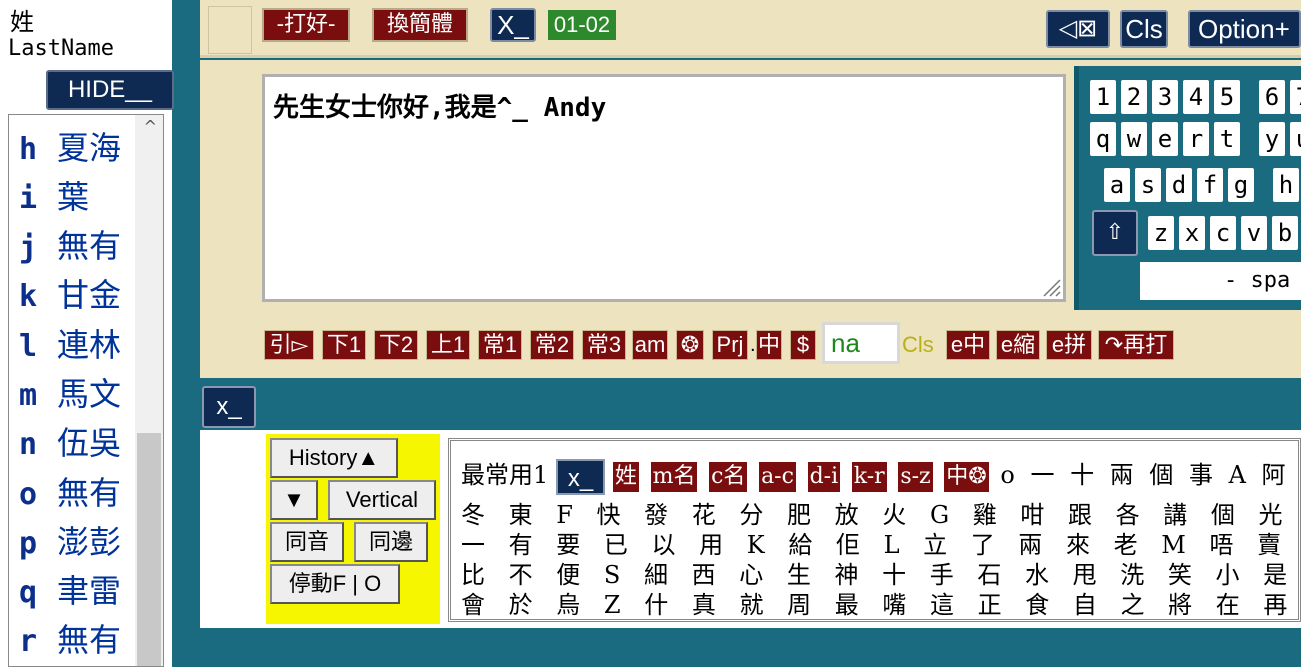 The width and height of the screenshot is (1301, 667). I want to click on tag-k-r: k-r, so click(869, 476).